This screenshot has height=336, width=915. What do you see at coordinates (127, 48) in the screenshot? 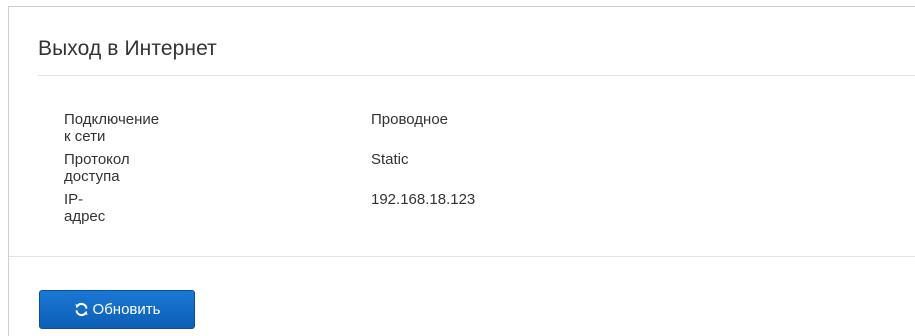
I see `panel-title: Выход в Интернет` at bounding box center [127, 48].